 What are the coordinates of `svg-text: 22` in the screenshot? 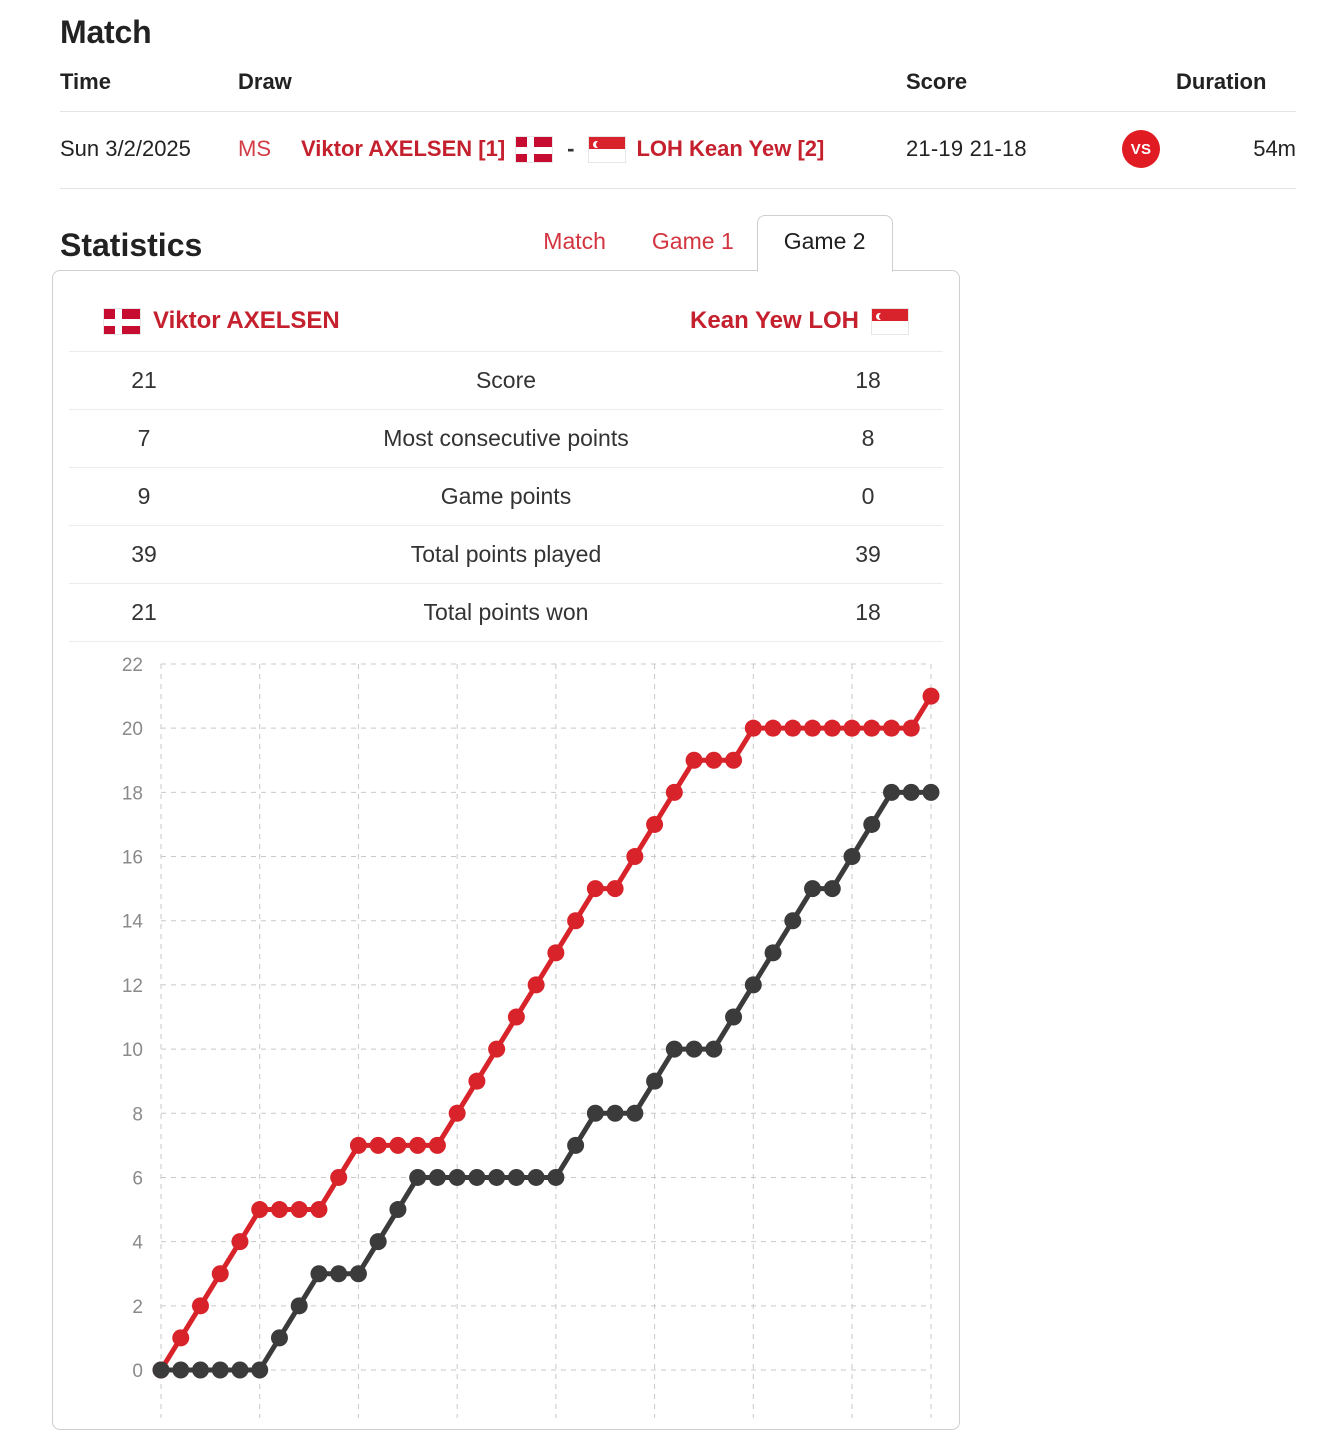 It's located at (132, 665).